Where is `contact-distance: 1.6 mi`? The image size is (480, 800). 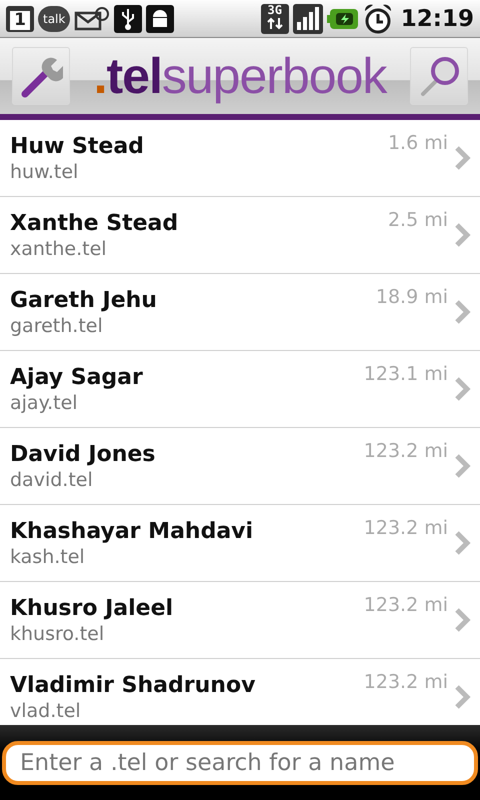 contact-distance: 1.6 mi is located at coordinates (418, 143).